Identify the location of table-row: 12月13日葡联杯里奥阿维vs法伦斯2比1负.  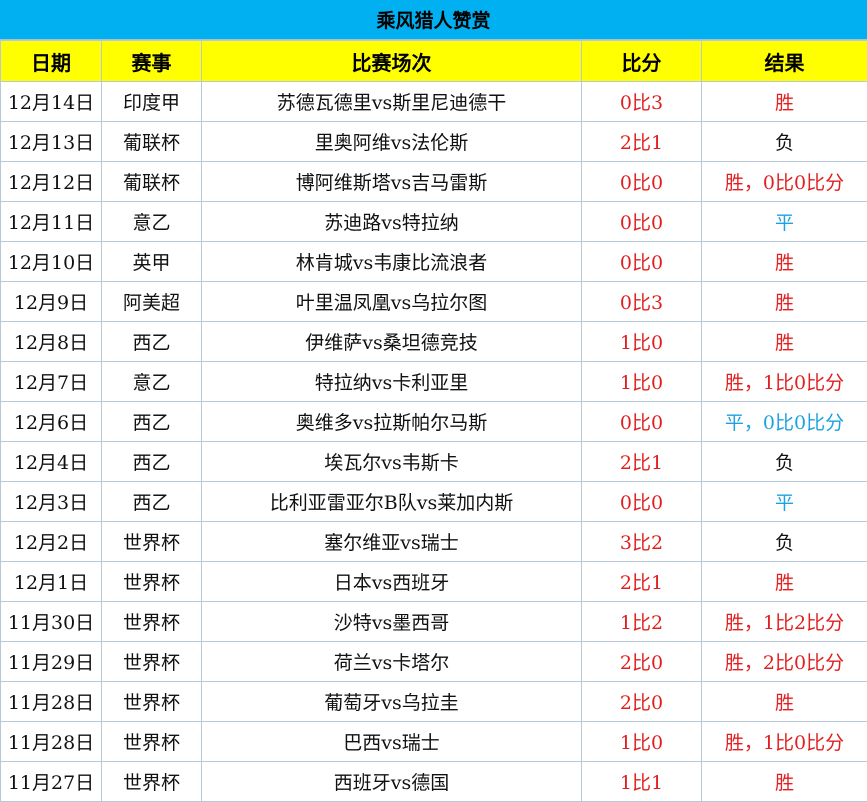
(434, 142).